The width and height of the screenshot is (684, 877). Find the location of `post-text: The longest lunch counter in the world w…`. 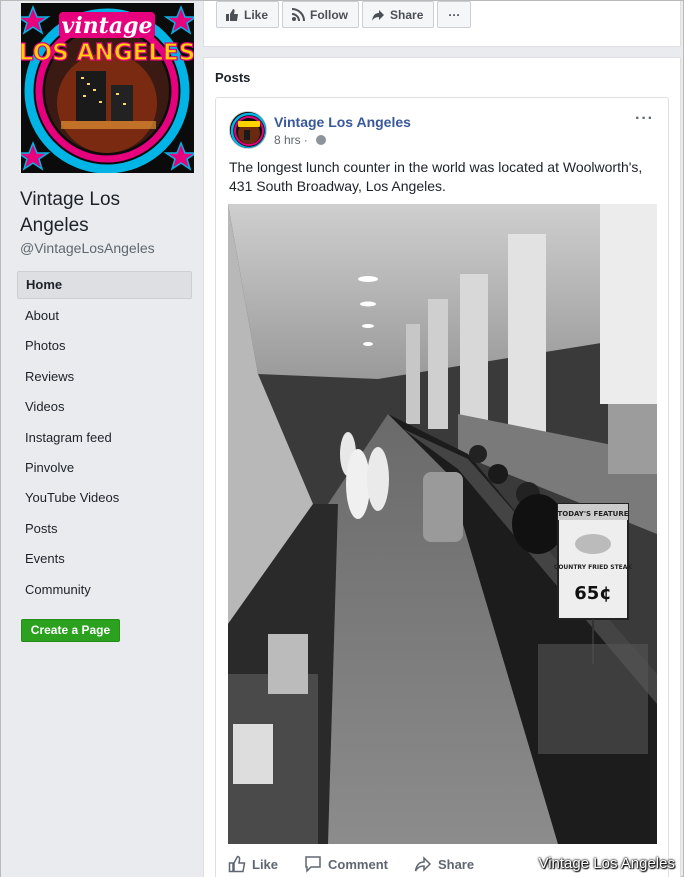

post-text: The longest lunch counter in the world w… is located at coordinates (436, 176).